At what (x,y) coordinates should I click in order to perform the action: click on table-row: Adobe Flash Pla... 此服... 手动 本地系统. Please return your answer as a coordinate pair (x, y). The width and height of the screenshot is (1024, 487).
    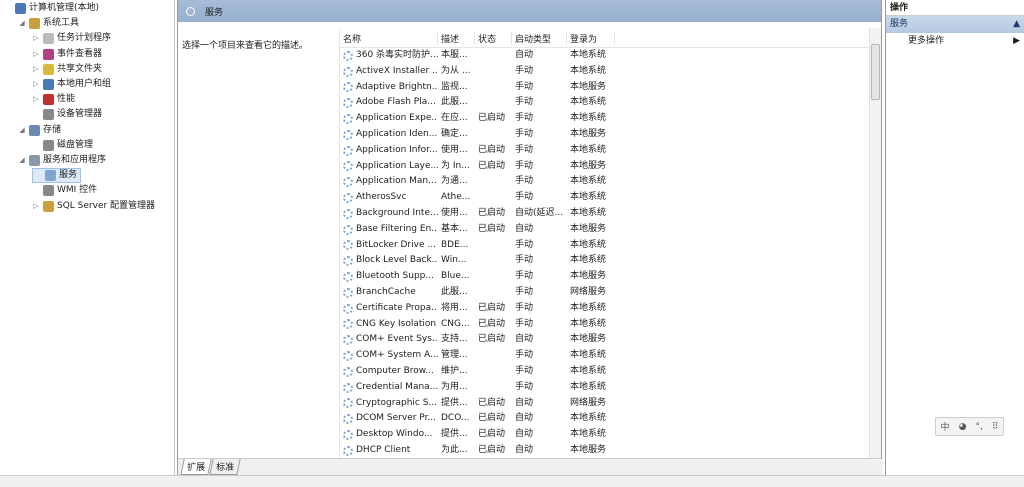
    Looking at the image, I should click on (604, 103).